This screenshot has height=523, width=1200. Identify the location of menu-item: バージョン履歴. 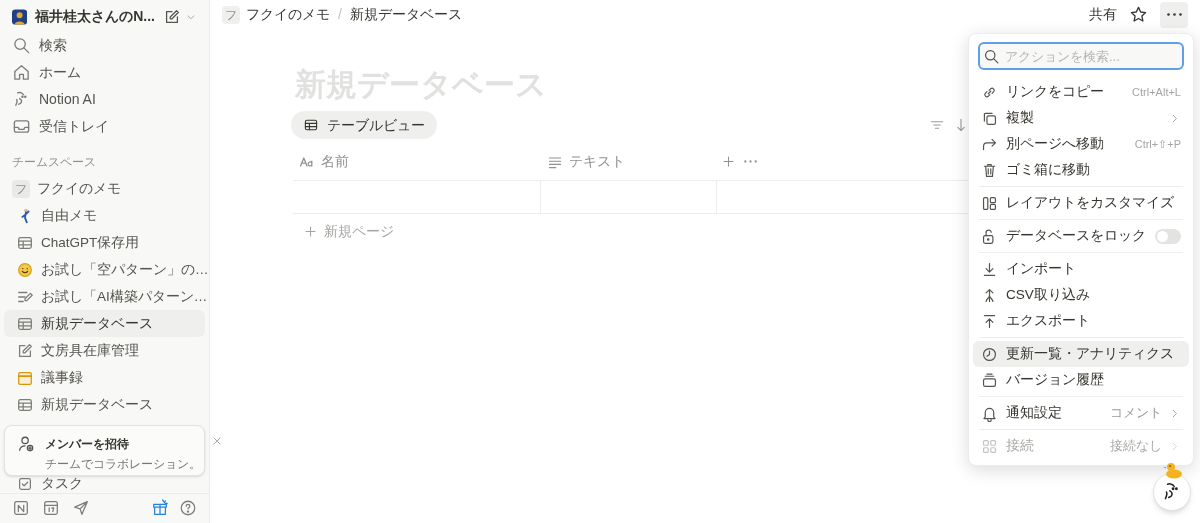
(1081, 380).